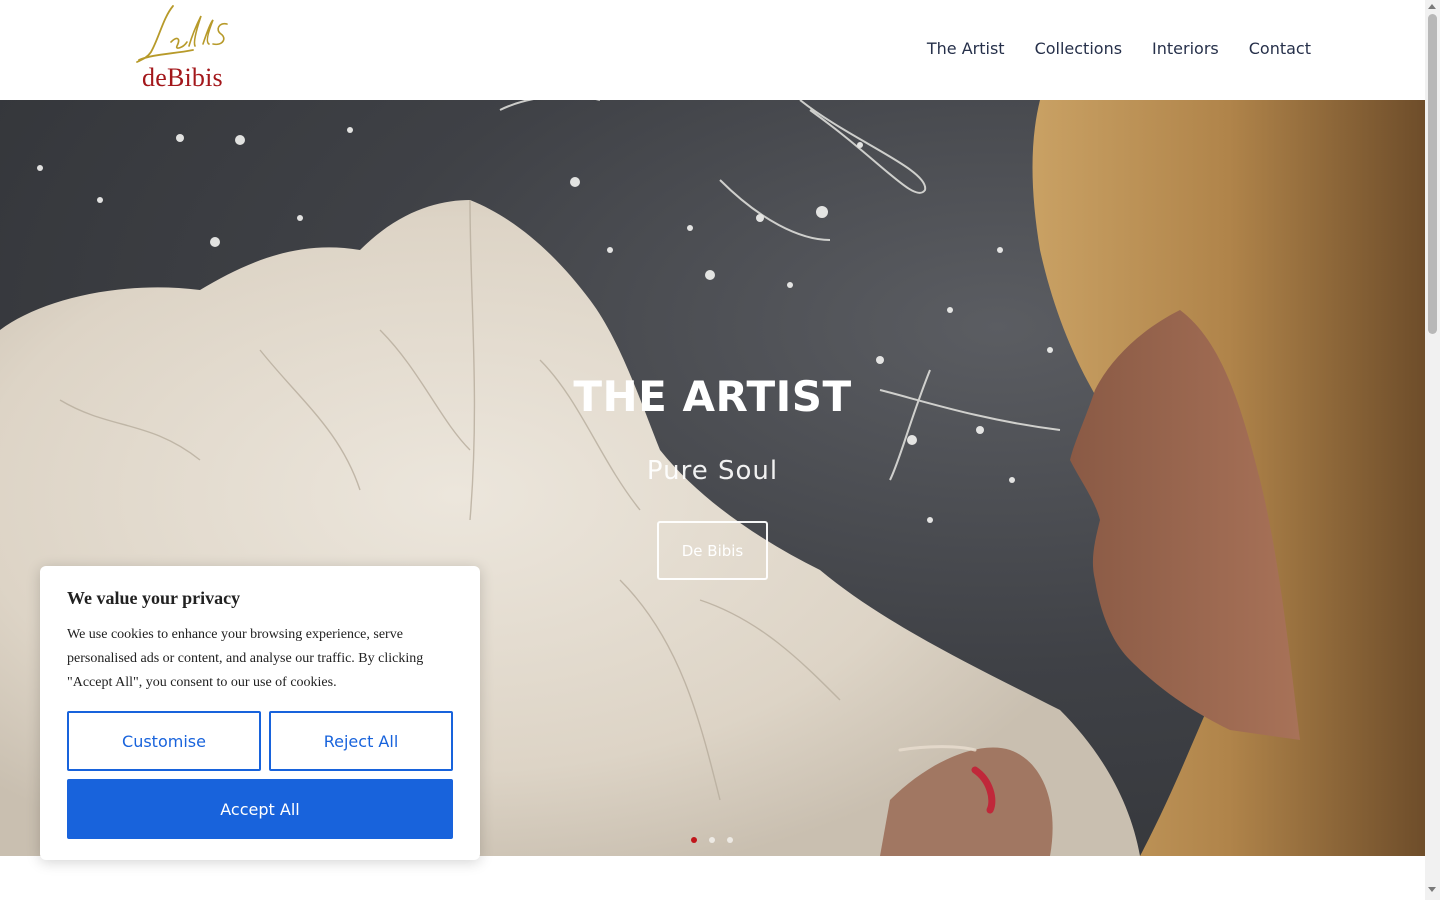 This screenshot has width=1440, height=900. Describe the element at coordinates (1432, 450) in the screenshot. I see `page-scrollbar` at that location.